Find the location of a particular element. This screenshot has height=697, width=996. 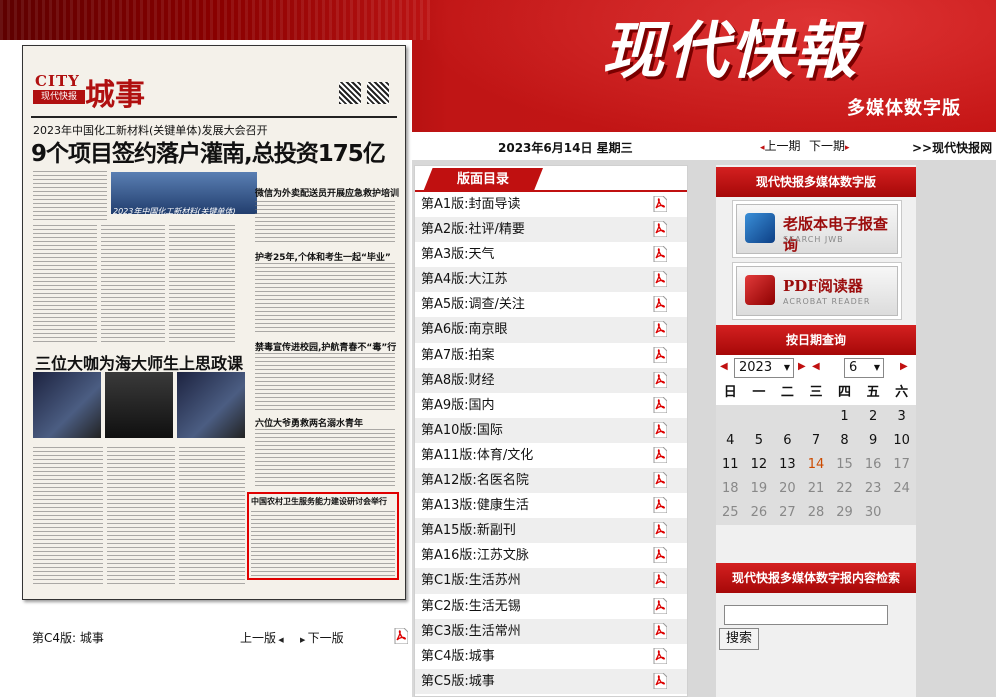

section-item: 第A12版:名医名院 is located at coordinates (551, 481).